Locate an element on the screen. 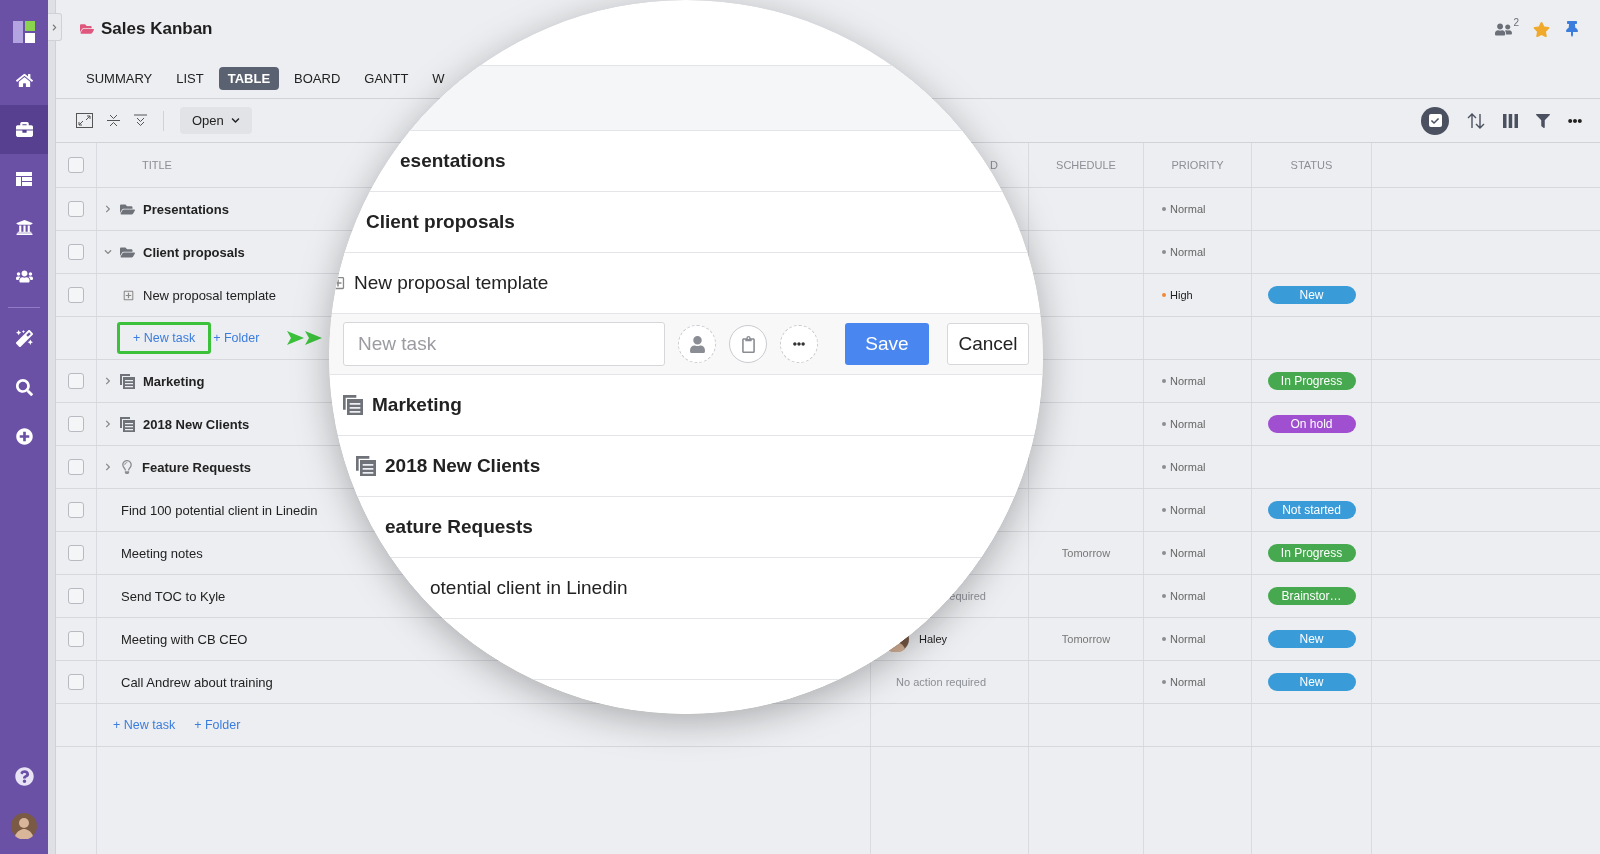 The width and height of the screenshot is (1600, 854). select-mode-button is located at coordinates (1435, 120).